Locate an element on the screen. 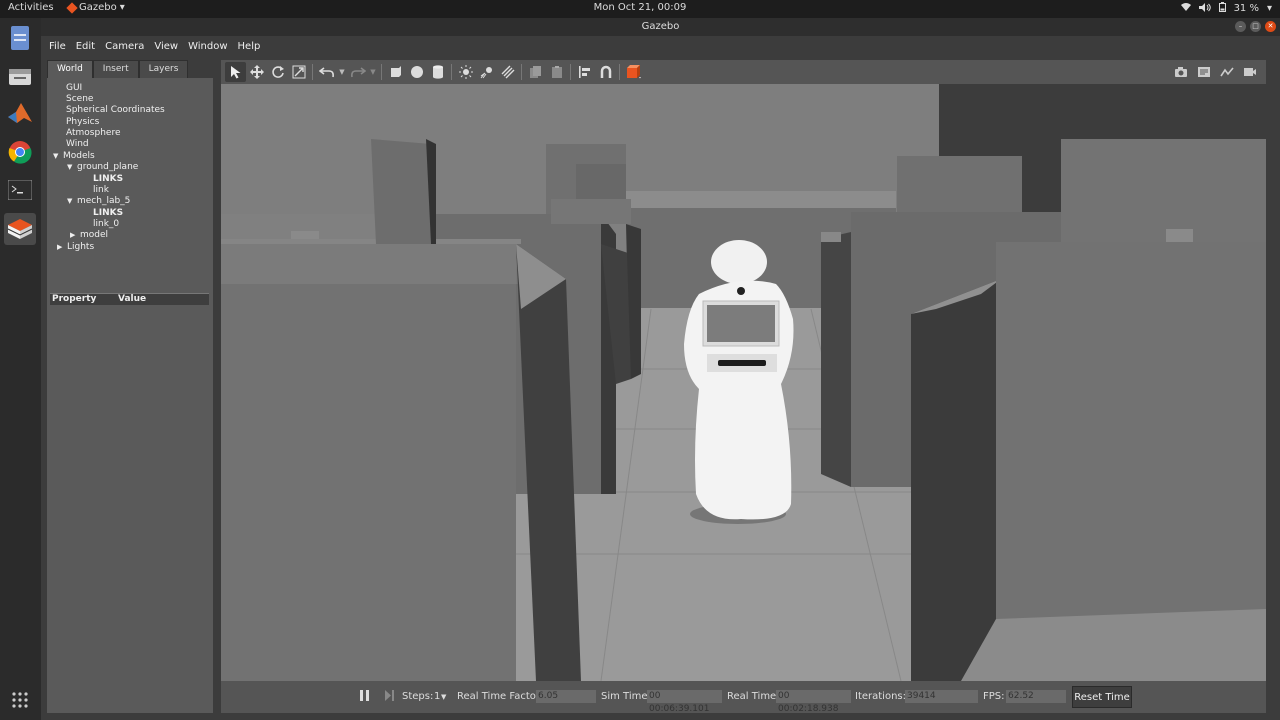  tree-item-ground-plane: ▼ ground_plane is located at coordinates (102, 167).